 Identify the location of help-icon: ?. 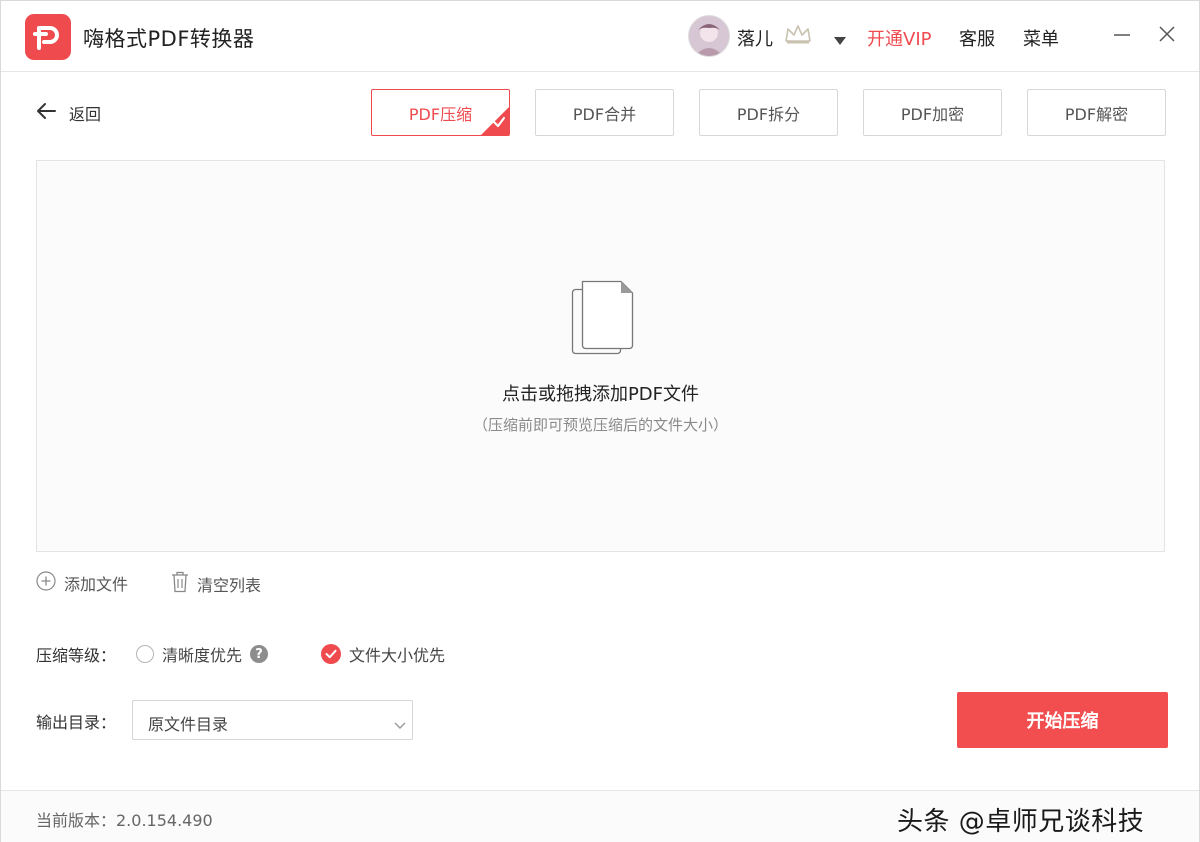
(259, 654).